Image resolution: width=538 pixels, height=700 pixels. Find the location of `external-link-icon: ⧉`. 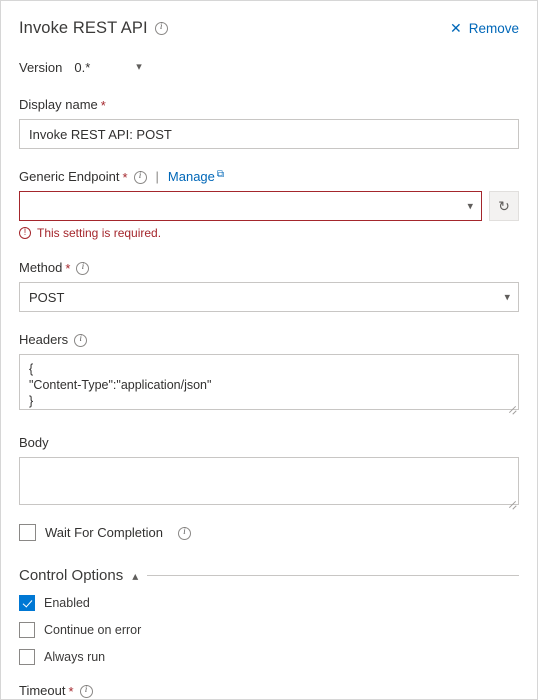

external-link-icon: ⧉ is located at coordinates (220, 174).